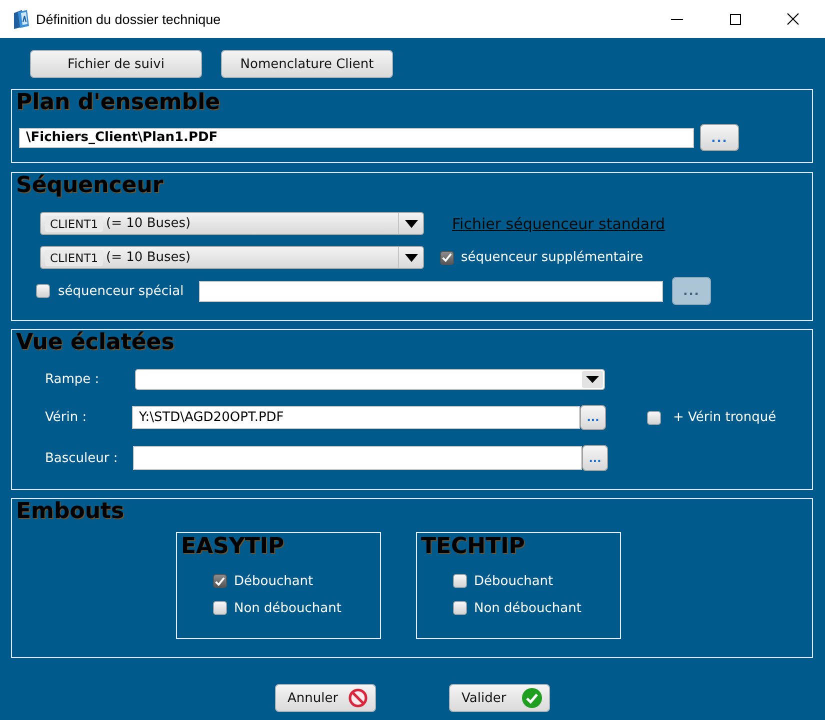  I want to click on section-title: Plan d'ensemble, so click(119, 103).